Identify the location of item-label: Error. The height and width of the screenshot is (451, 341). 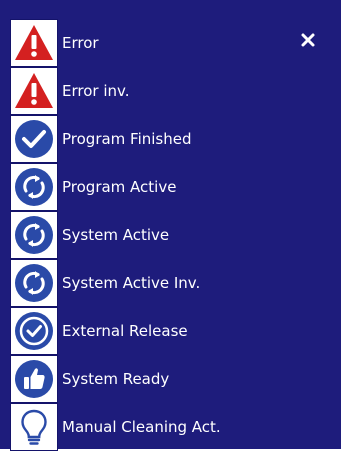
(80, 43).